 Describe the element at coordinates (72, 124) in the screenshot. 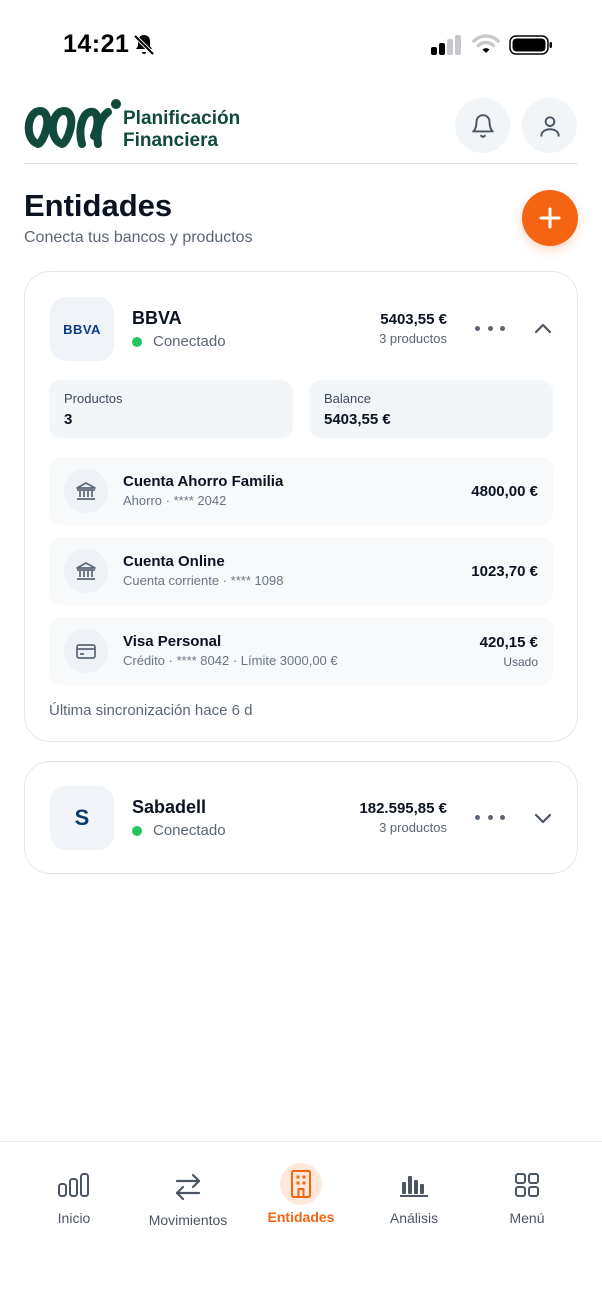

I see `app-logo-icon` at that location.